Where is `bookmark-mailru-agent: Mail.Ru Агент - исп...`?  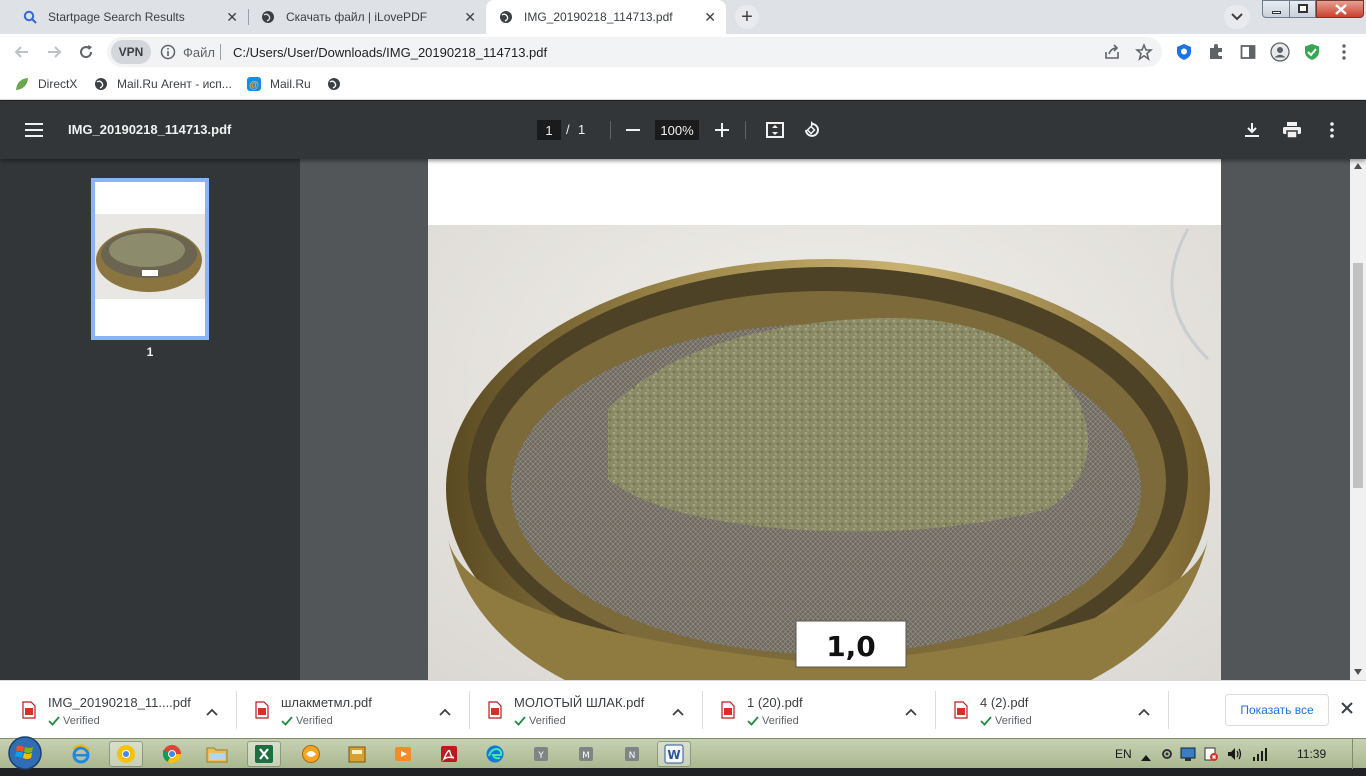 bookmark-mailru-agent: Mail.Ru Агент - исп... is located at coordinates (162, 84).